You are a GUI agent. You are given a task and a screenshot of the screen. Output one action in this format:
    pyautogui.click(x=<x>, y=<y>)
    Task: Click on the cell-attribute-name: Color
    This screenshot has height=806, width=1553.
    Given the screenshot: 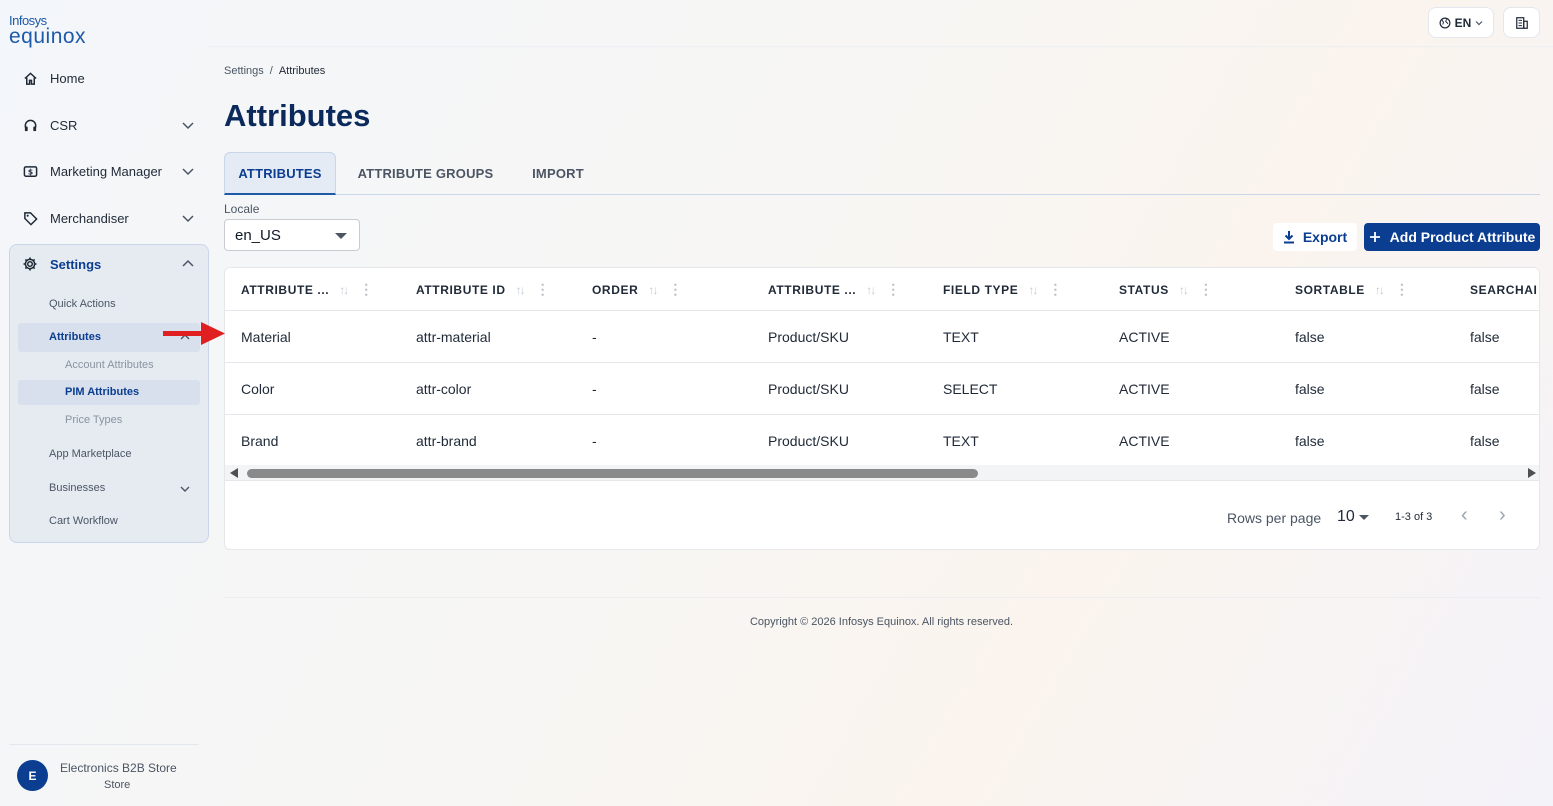 What is the action you would take?
    pyautogui.click(x=257, y=389)
    